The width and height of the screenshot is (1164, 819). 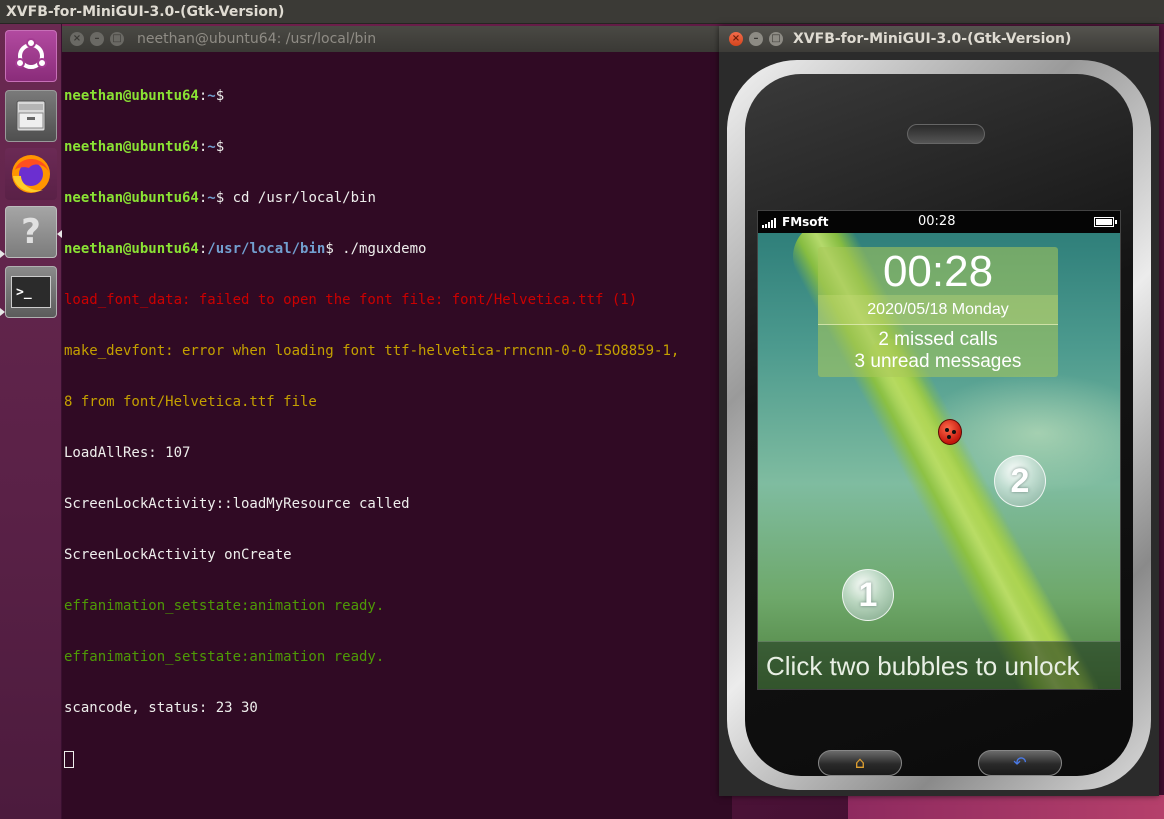 What do you see at coordinates (380, 249) in the screenshot?
I see `prompt-command: ./mguxdemo` at bounding box center [380, 249].